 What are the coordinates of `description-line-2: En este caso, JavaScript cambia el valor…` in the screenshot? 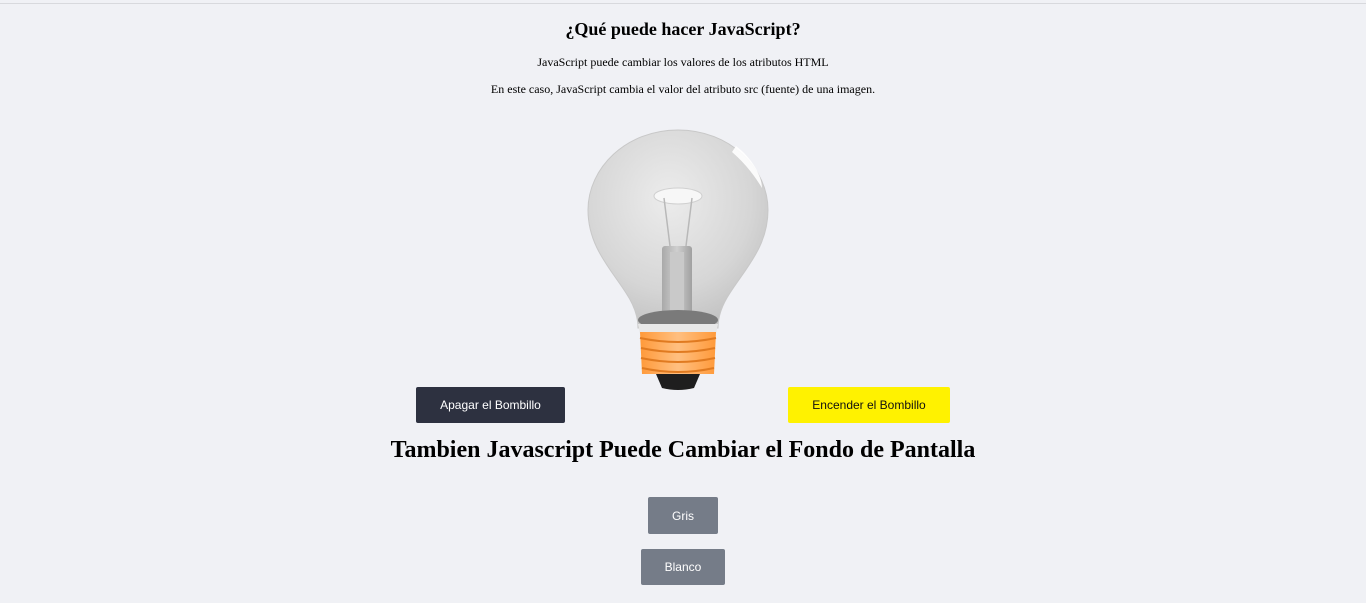 It's located at (683, 89).